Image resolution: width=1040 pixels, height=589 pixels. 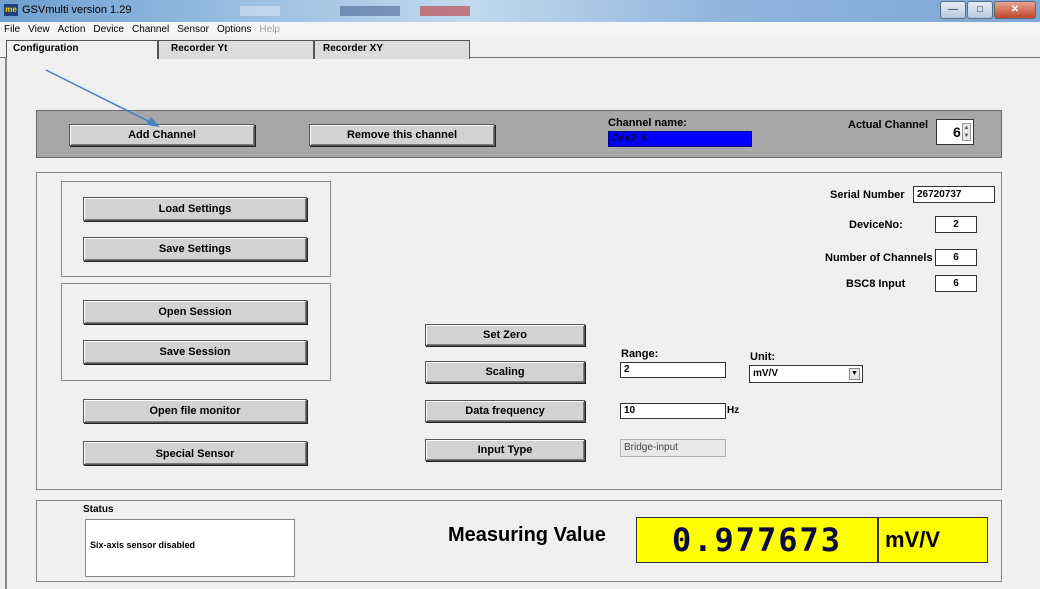 What do you see at coordinates (647, 123) in the screenshot?
I see `channel-name-label: Channel name:` at bounding box center [647, 123].